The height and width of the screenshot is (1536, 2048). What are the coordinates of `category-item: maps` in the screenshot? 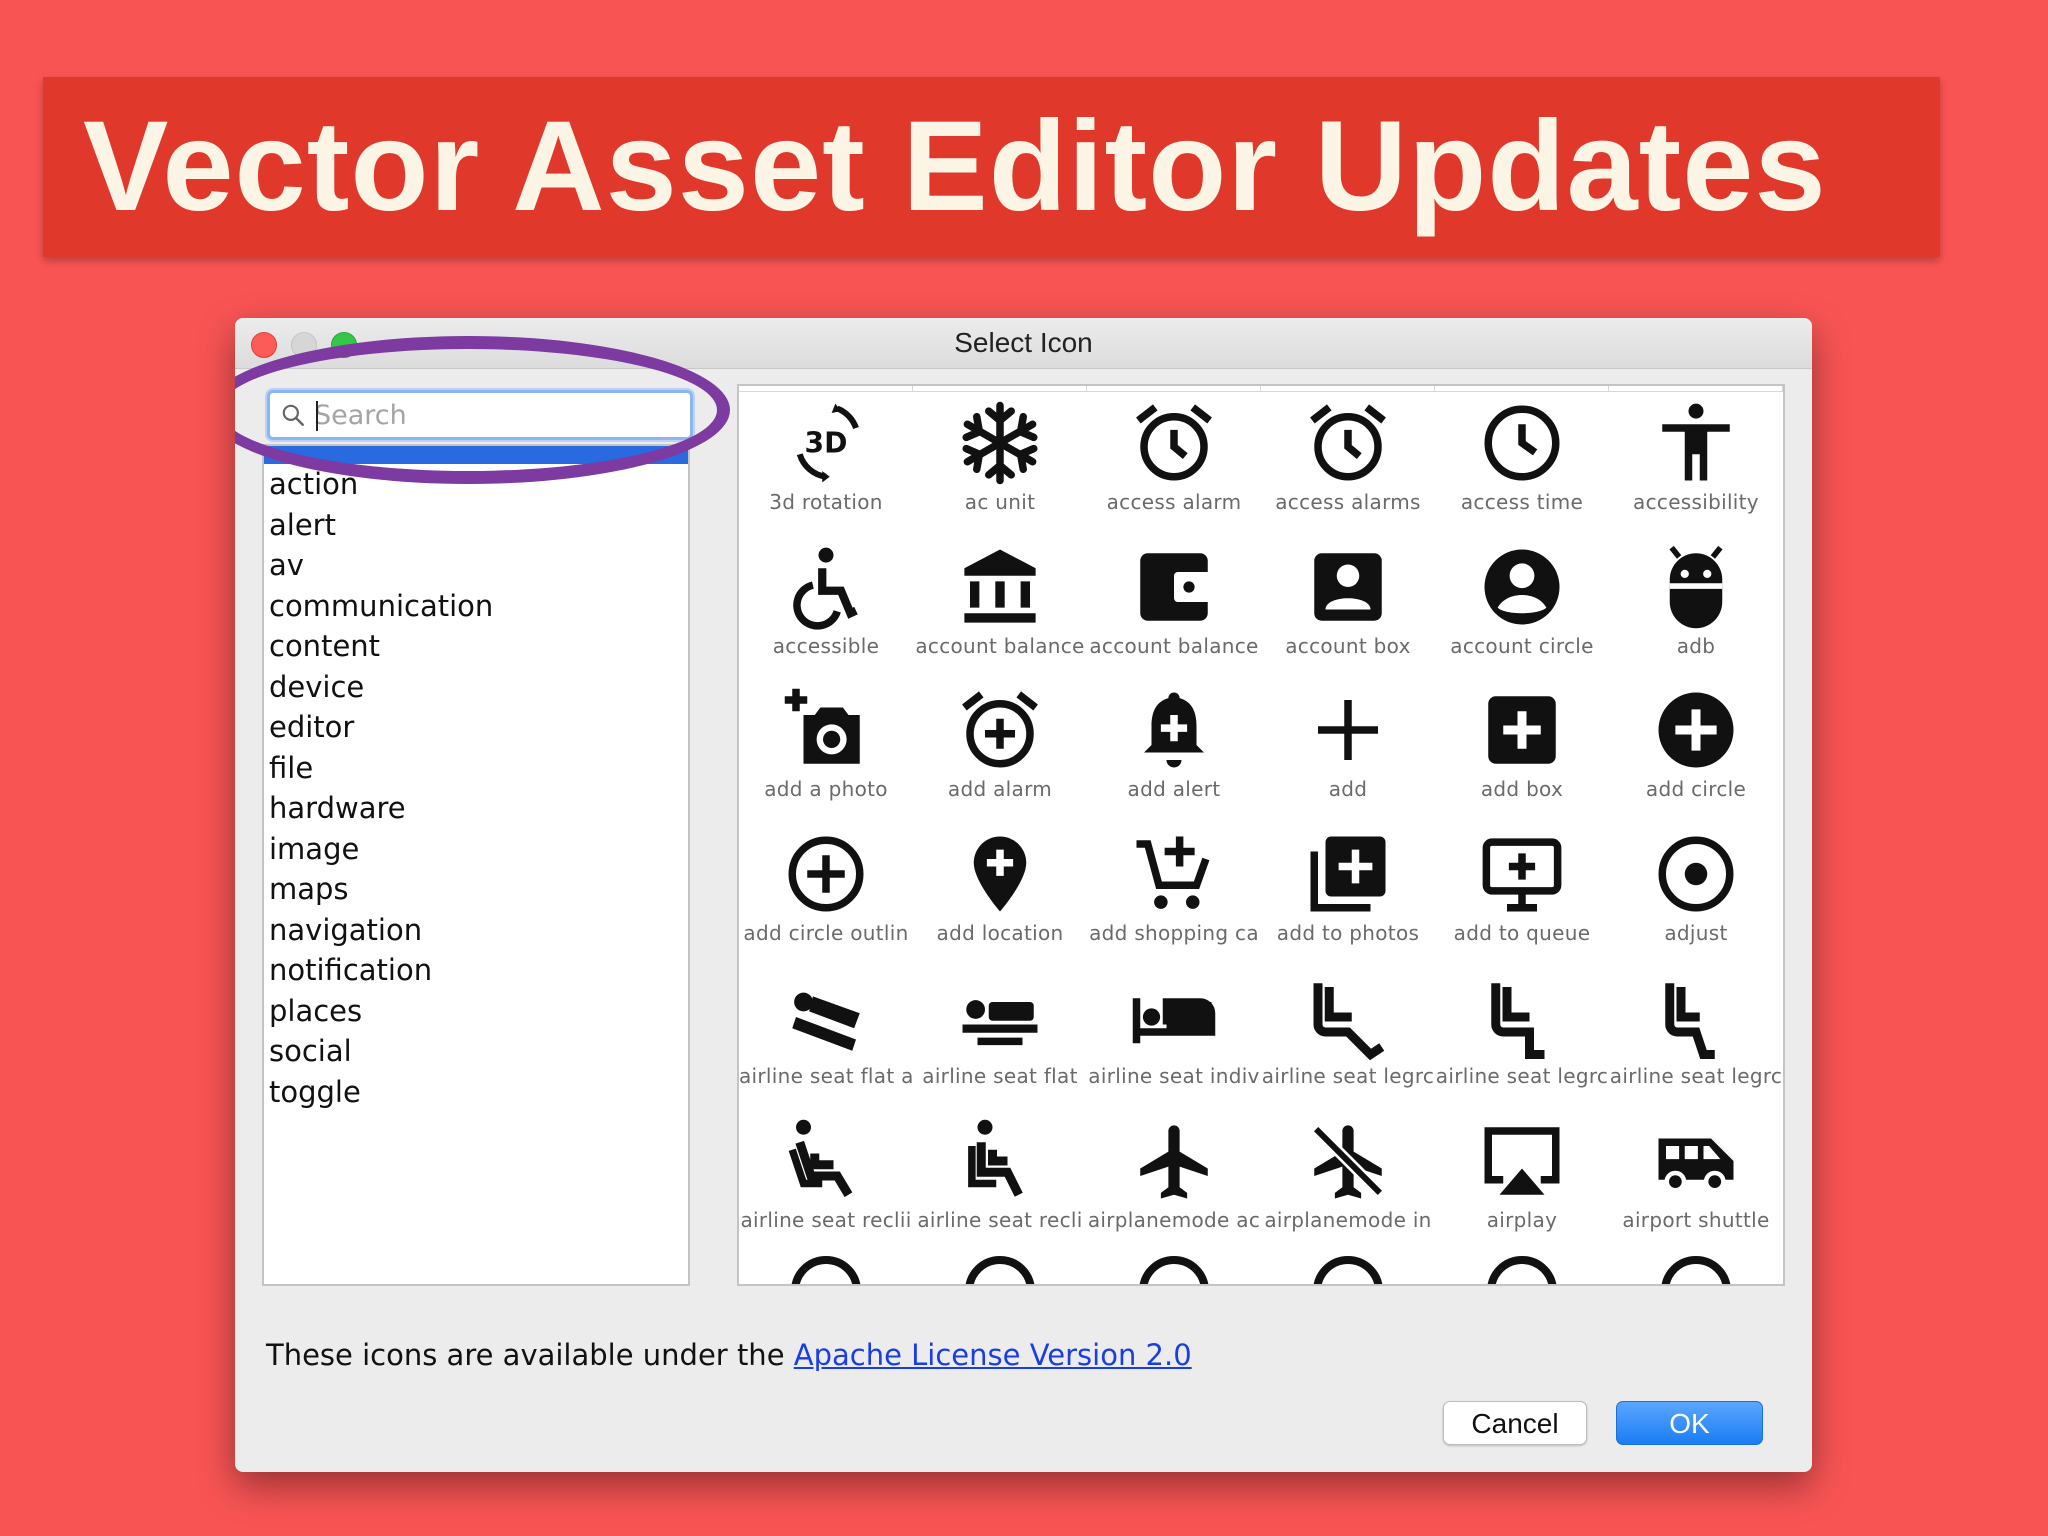 It's located at (476, 889).